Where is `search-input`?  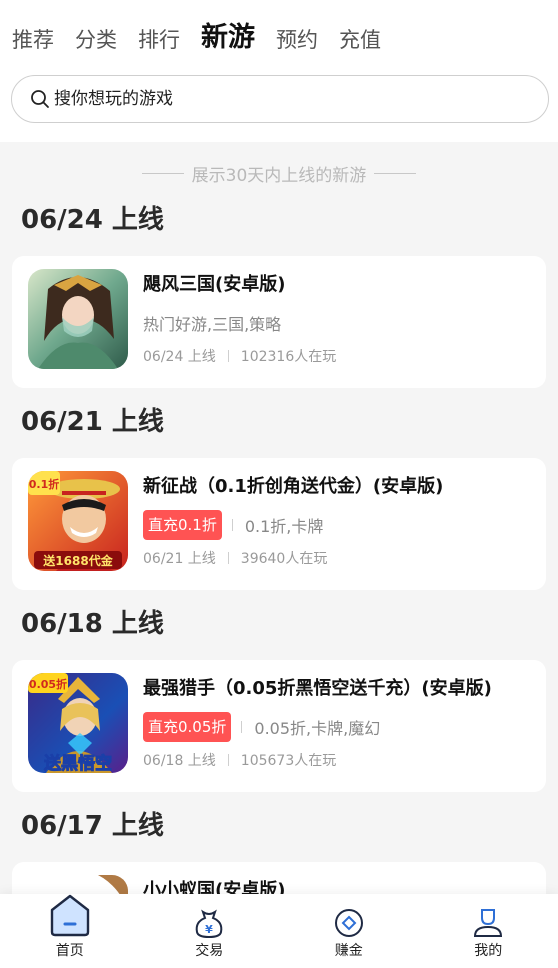 search-input is located at coordinates (284, 99).